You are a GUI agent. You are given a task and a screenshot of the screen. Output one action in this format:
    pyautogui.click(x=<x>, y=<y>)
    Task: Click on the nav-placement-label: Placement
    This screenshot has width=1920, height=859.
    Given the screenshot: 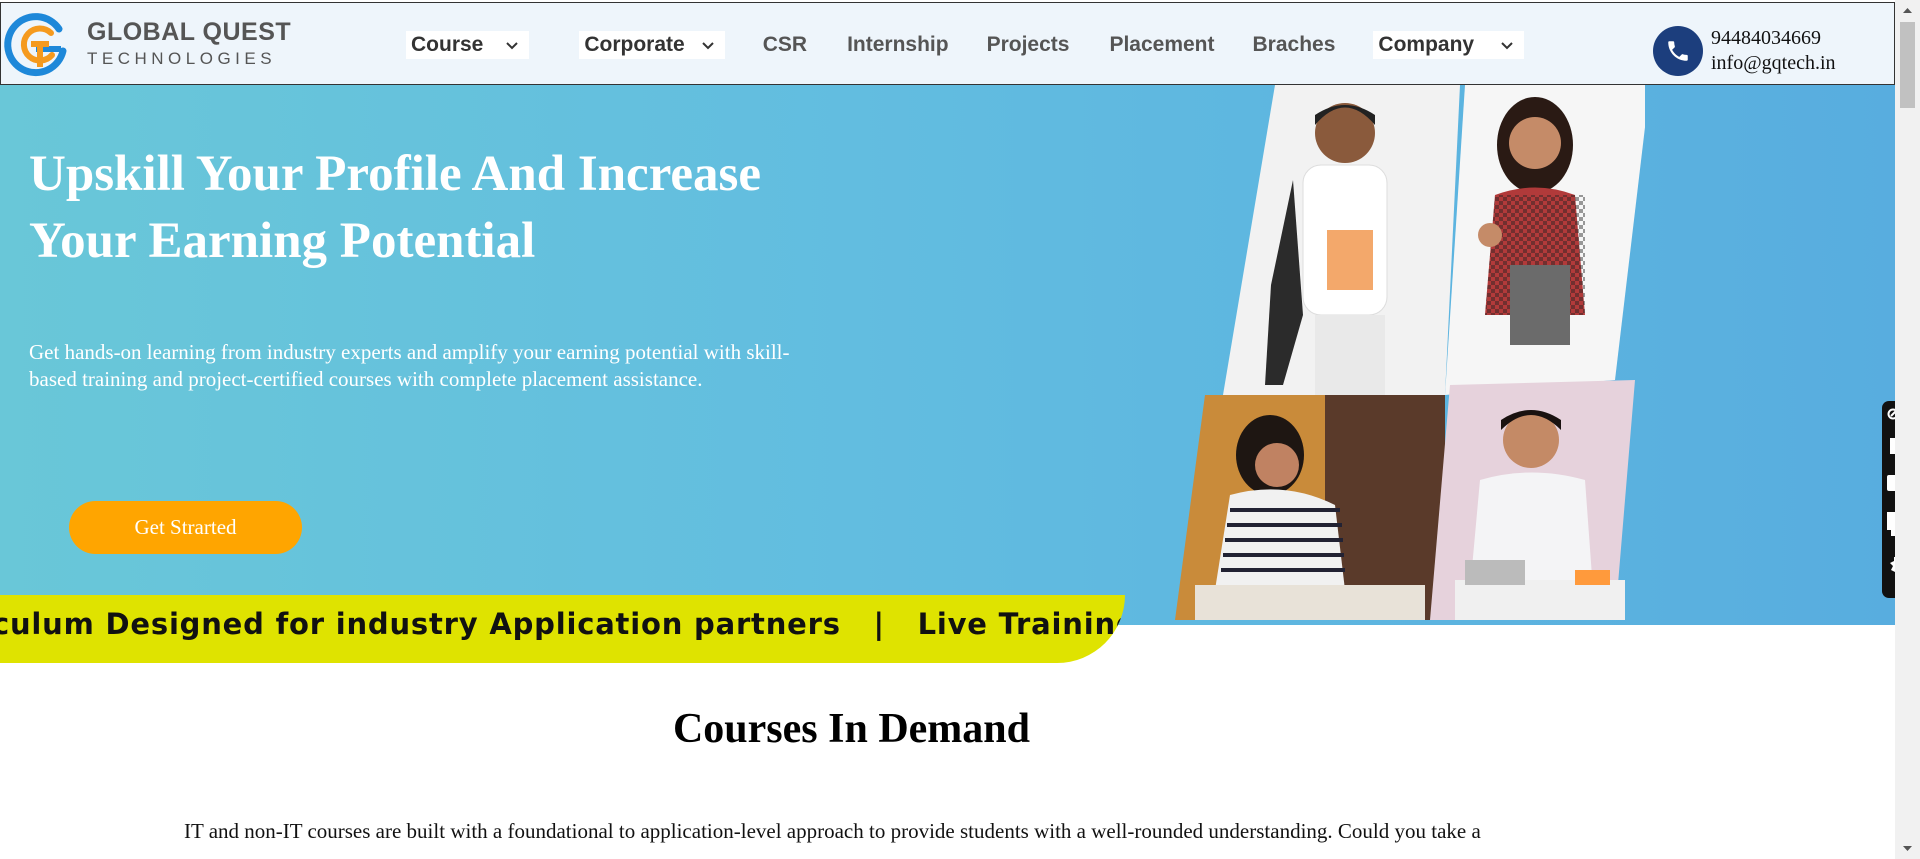 What is the action you would take?
    pyautogui.click(x=1162, y=44)
    